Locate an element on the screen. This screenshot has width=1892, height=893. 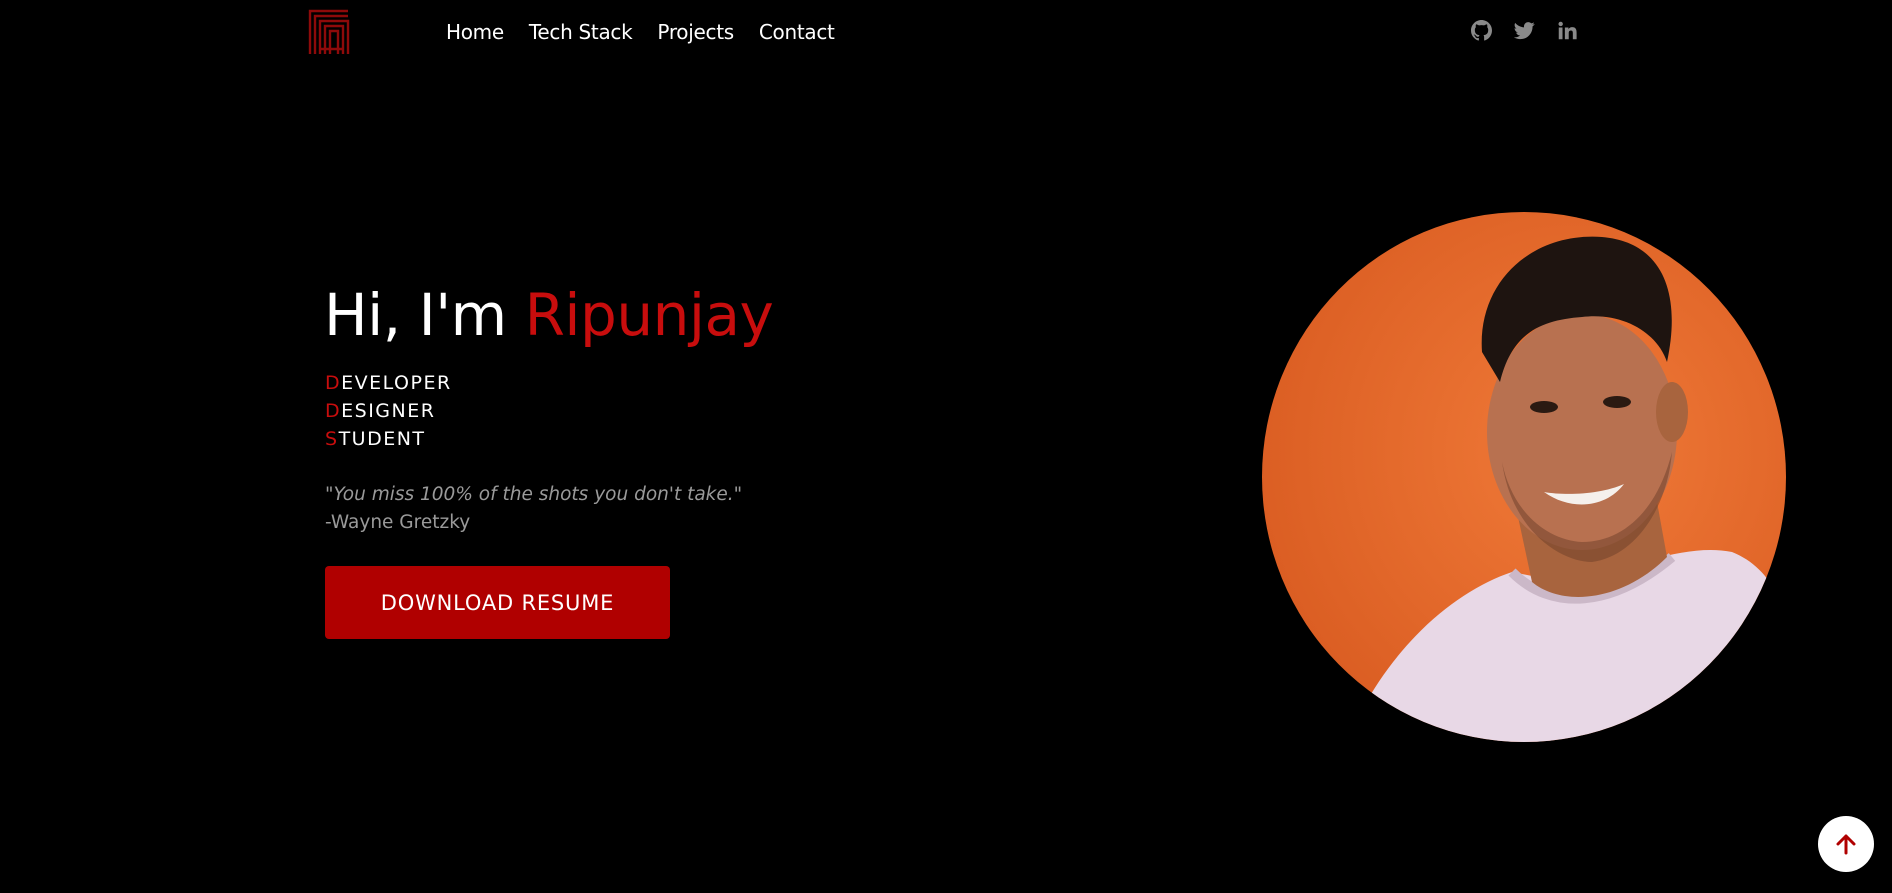
nav-home: Home is located at coordinates (475, 32).